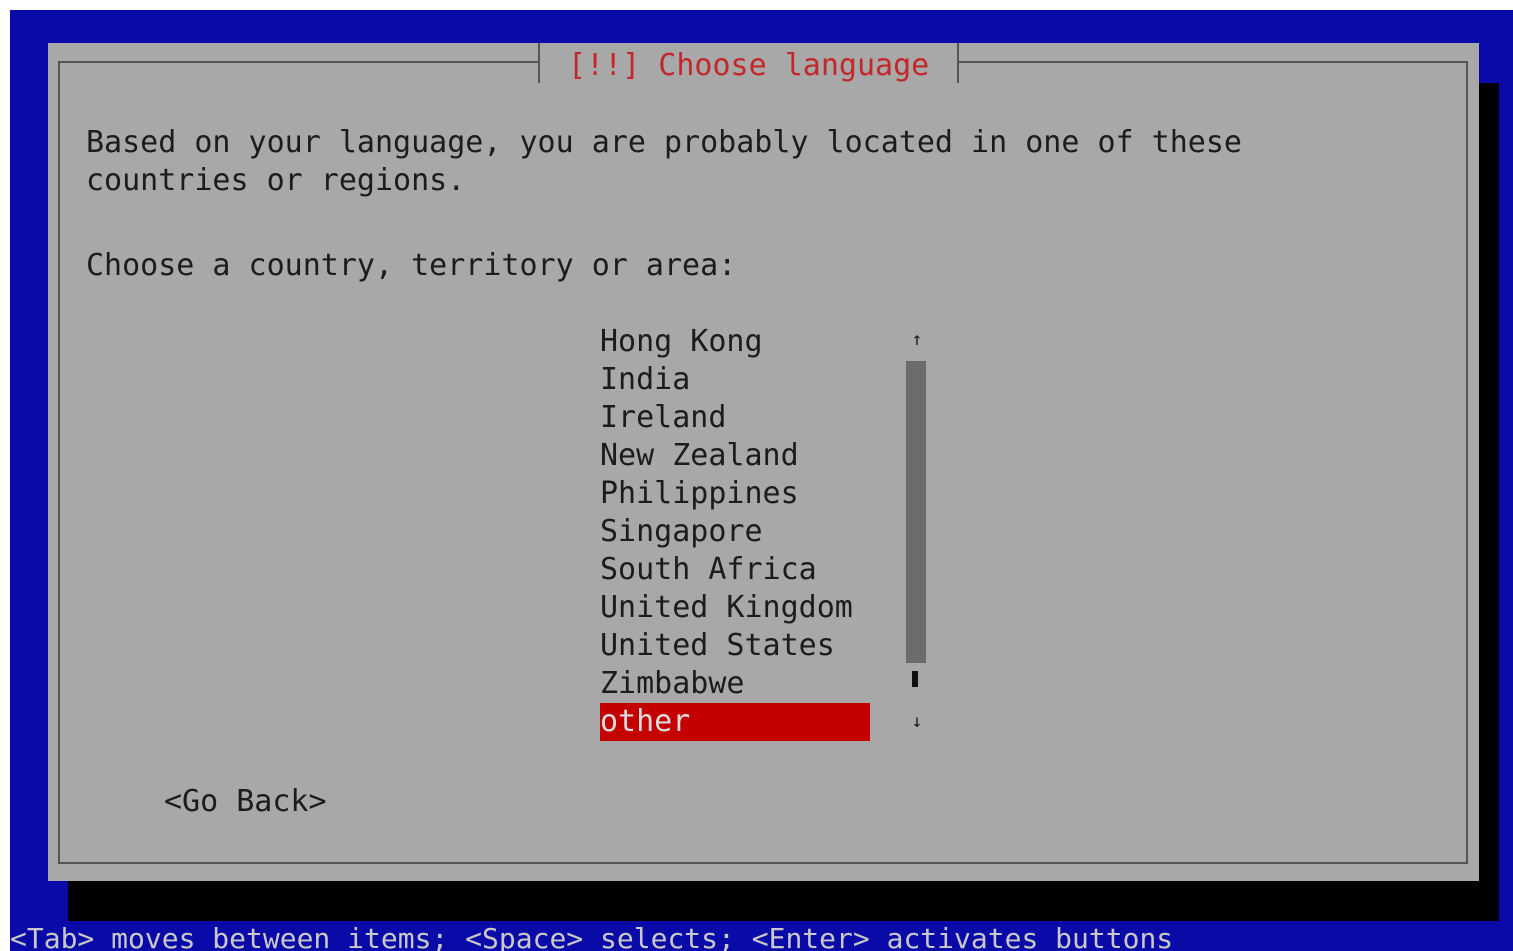 The width and height of the screenshot is (1513, 951). What do you see at coordinates (917, 340) in the screenshot?
I see `scroll-up-arrow-icon: ↑` at bounding box center [917, 340].